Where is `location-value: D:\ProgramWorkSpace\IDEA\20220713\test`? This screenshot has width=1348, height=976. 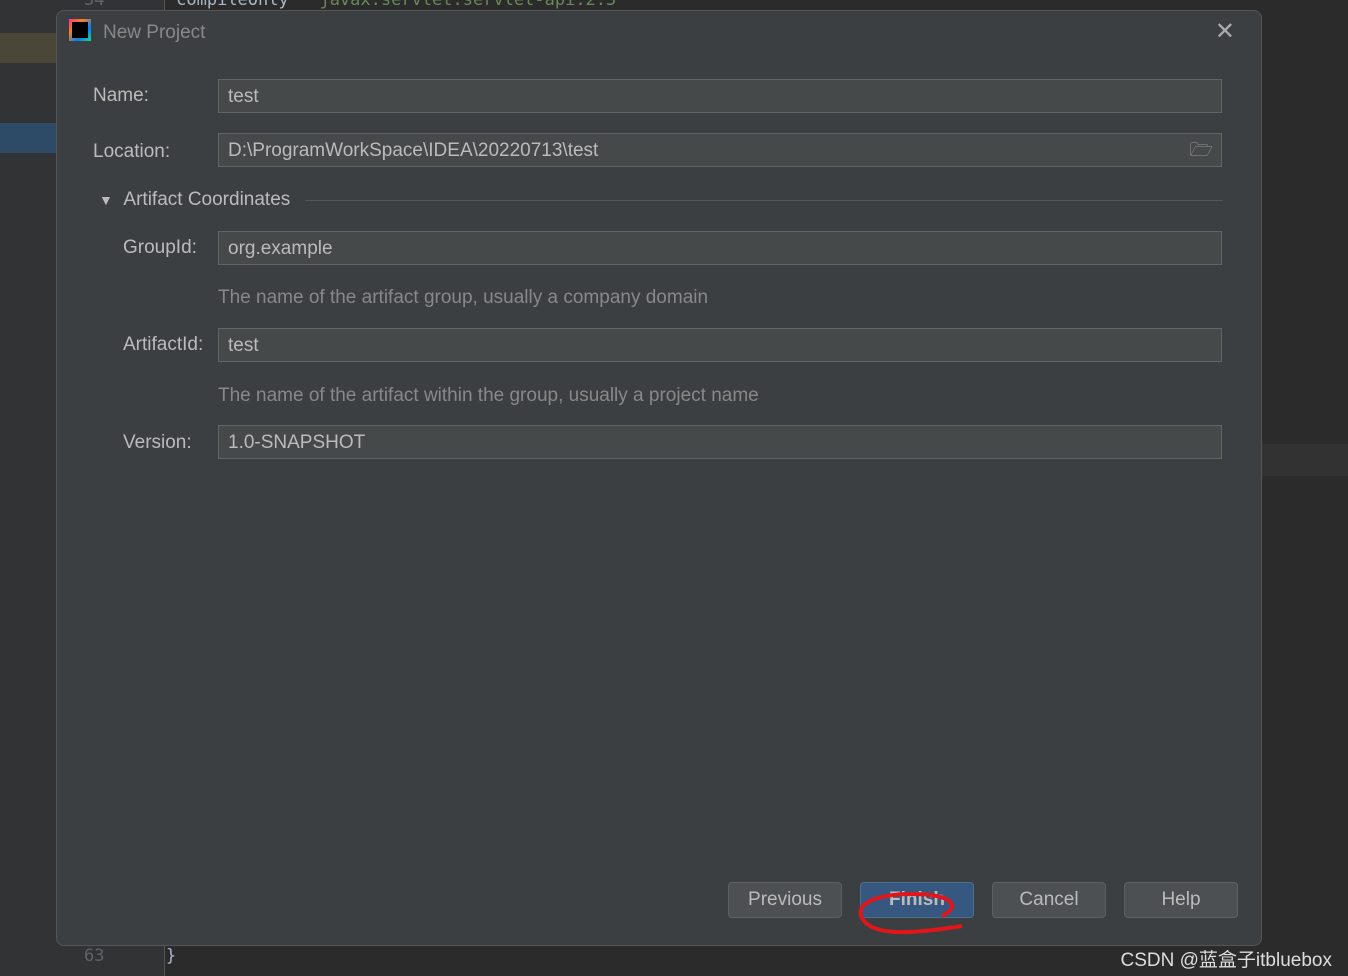
location-value: D:\ProgramWorkSpace\IDEA\20220713\test is located at coordinates (413, 150).